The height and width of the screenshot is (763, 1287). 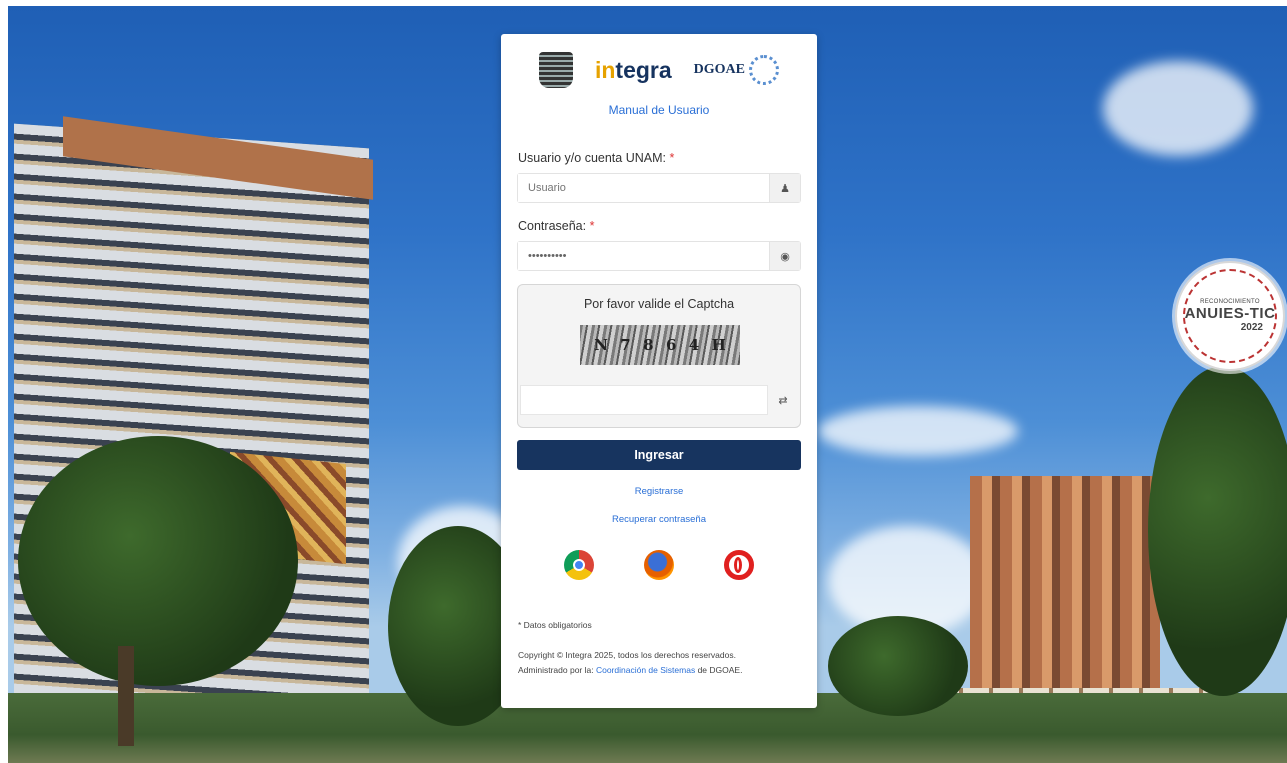 What do you see at coordinates (784, 256) in the screenshot?
I see `show-password-eye-icon: ◉` at bounding box center [784, 256].